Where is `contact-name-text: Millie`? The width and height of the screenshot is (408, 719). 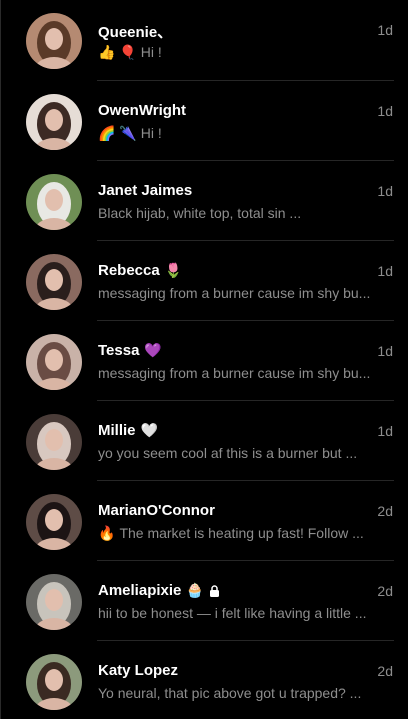 contact-name-text: Millie is located at coordinates (117, 430).